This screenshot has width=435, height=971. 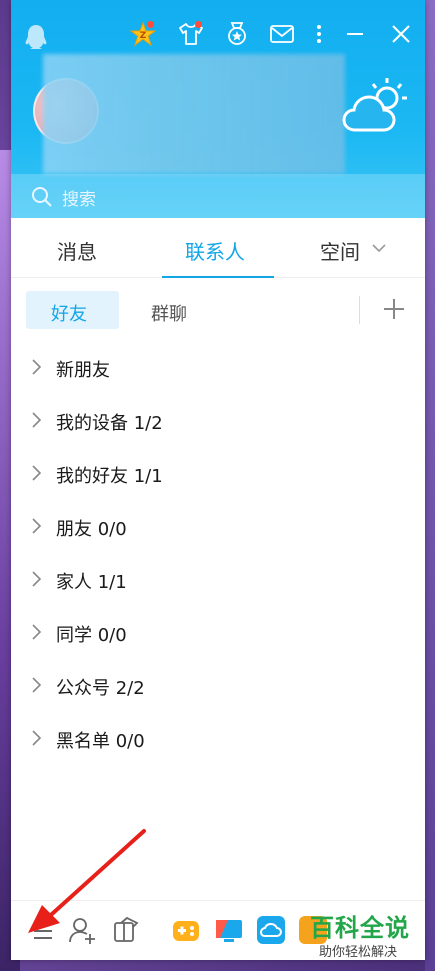 What do you see at coordinates (91, 582) in the screenshot?
I see `list-item-label: 家人 1/1` at bounding box center [91, 582].